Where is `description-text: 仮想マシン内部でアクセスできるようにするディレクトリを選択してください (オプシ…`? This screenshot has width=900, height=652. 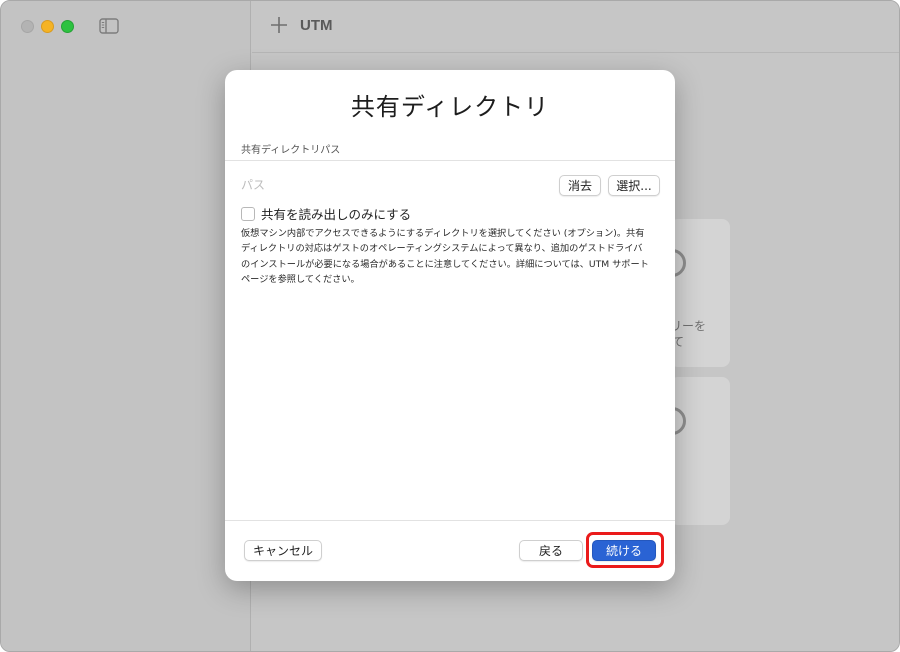 description-text: 仮想マシン内部でアクセスできるようにするディレクトリを選択してください (オプシ… is located at coordinates (451, 256).